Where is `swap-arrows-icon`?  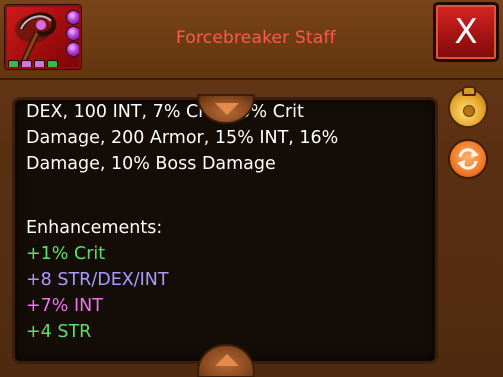
swap-arrows-icon is located at coordinates (468, 159).